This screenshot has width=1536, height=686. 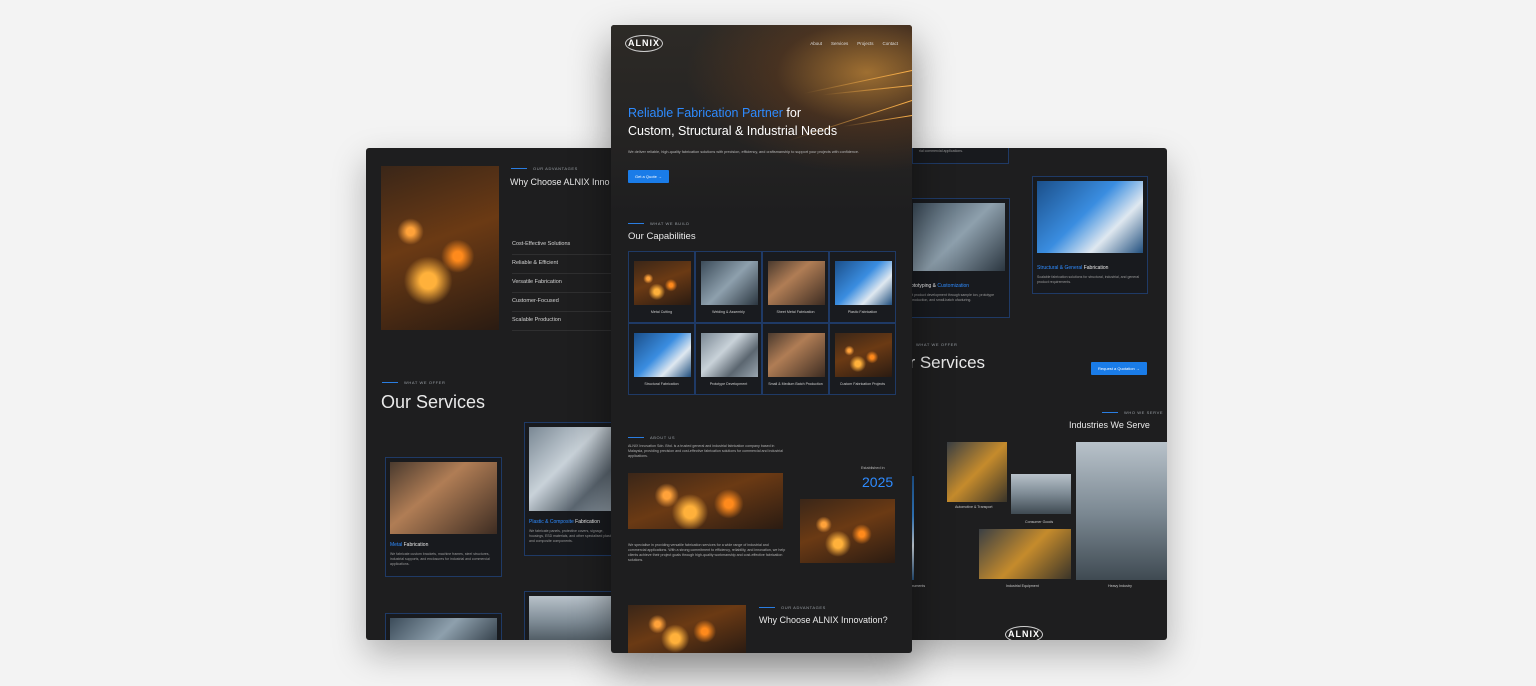 I want to click on capability-plastic: Plastic Fabrication, so click(x=862, y=287).